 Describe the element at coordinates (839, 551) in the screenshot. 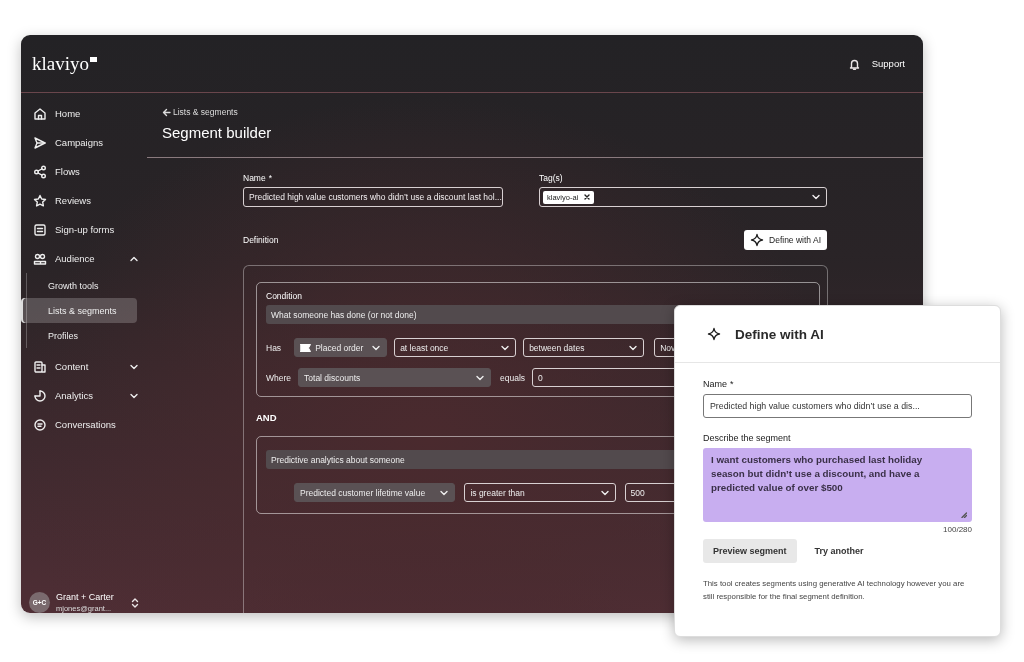

I see `try-another-button: Try another` at that location.